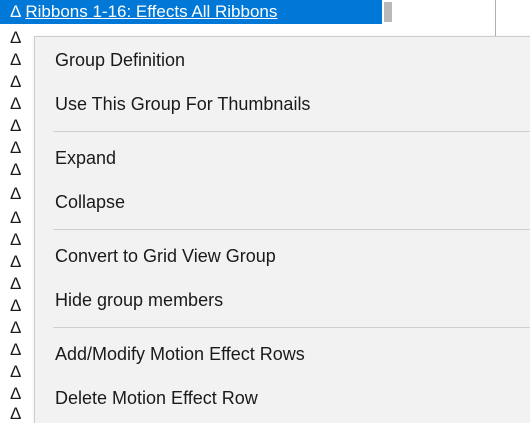 The image size is (530, 423). I want to click on menu-item-use-for-thumbnails: Use This Group For Thumbnails, so click(282, 104).